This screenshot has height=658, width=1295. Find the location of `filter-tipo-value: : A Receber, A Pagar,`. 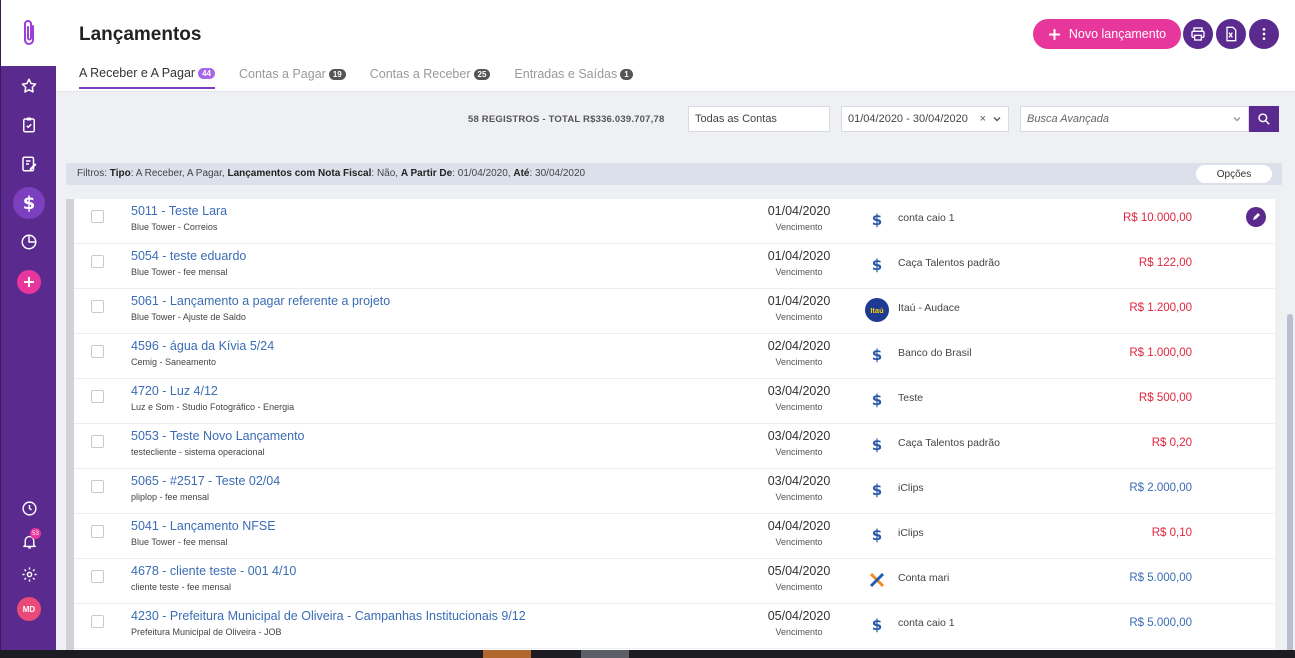

filter-tipo-value: : A Receber, A Pagar, is located at coordinates (177, 173).